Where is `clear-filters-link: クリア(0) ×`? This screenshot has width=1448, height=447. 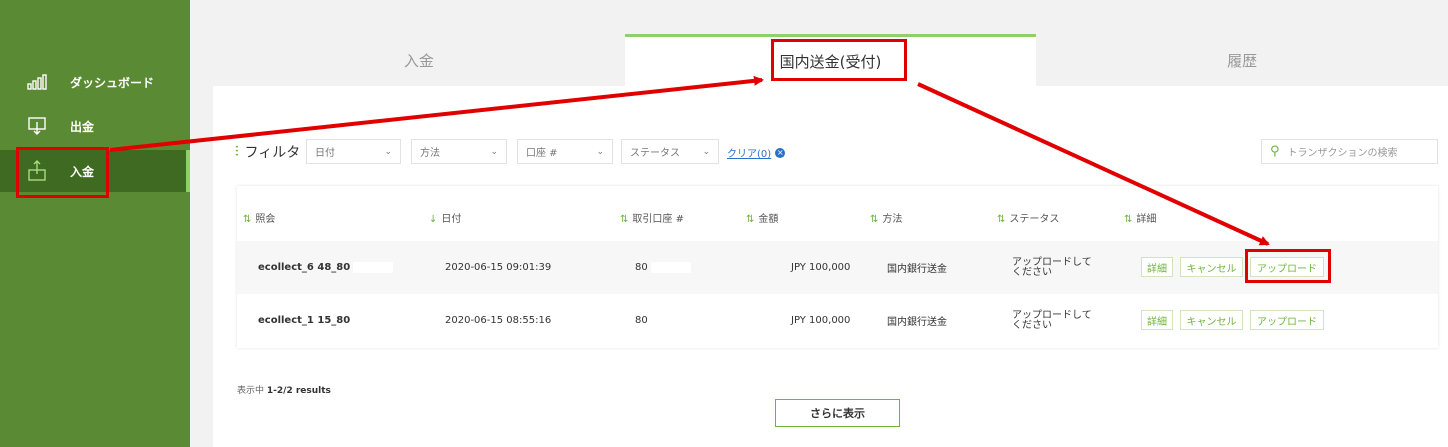 clear-filters-link: クリア(0) × is located at coordinates (756, 152).